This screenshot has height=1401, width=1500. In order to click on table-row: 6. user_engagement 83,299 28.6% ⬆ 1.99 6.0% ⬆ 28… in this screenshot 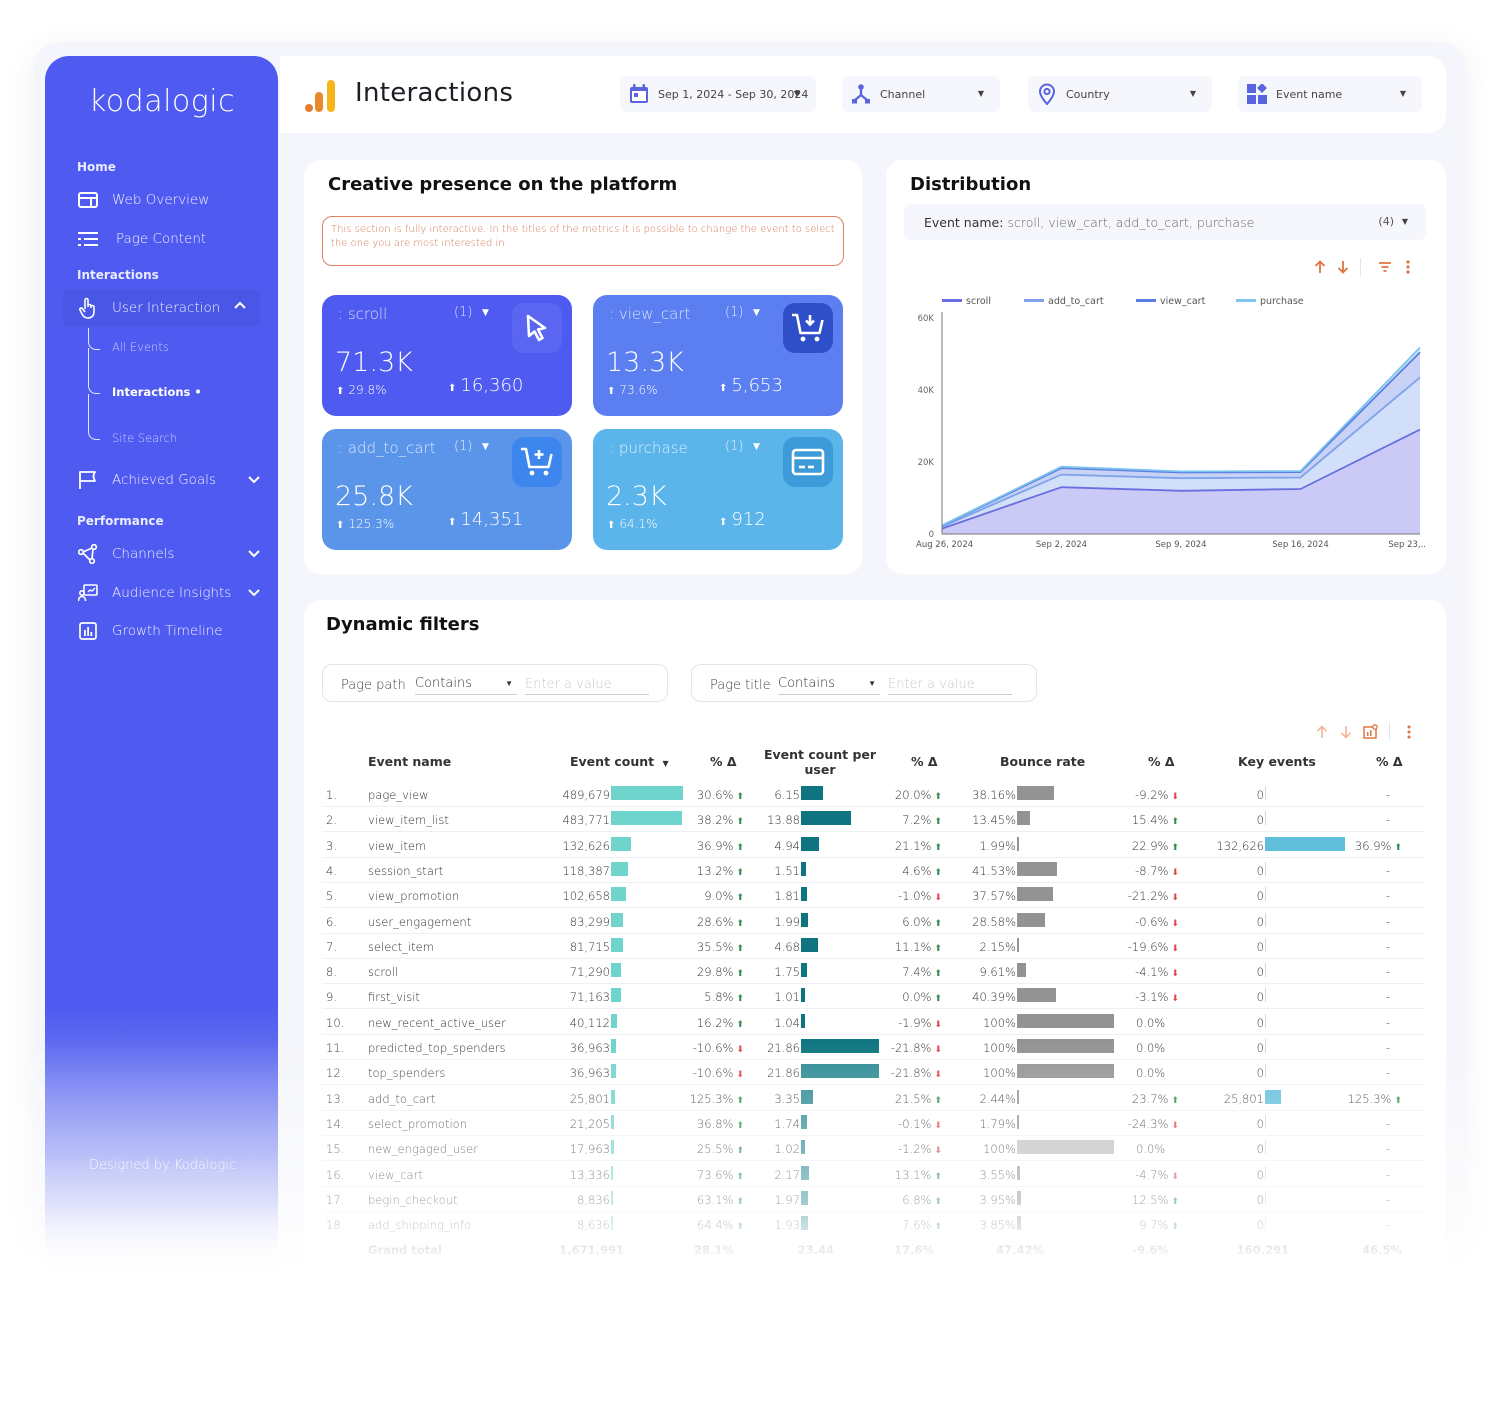, I will do `click(873, 921)`.